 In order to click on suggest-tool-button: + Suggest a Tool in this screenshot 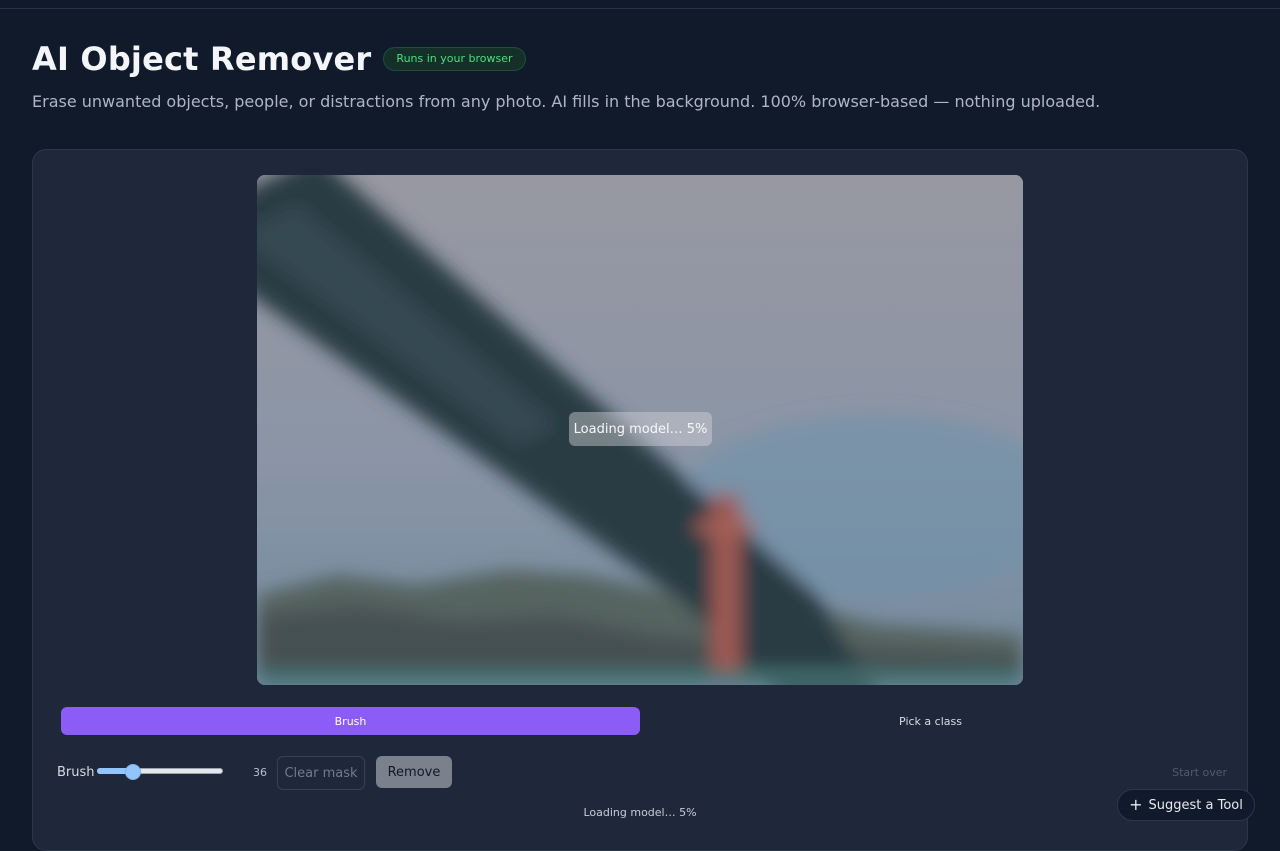, I will do `click(1186, 805)`.